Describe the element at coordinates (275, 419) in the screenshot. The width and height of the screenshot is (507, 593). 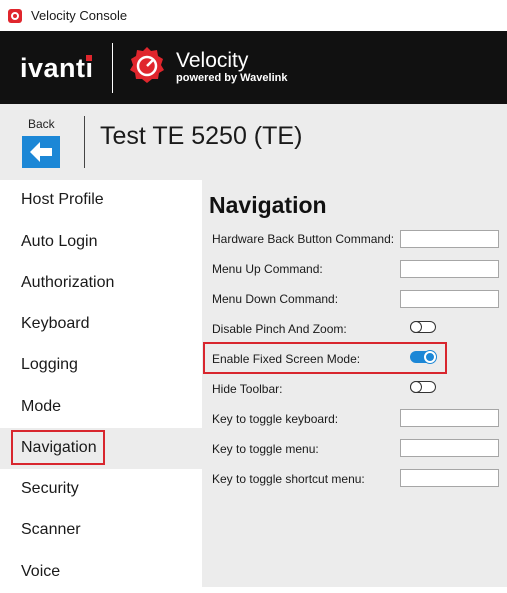
I see `key-toggle-keyboard-label: Key to toggle keyboard:` at that location.